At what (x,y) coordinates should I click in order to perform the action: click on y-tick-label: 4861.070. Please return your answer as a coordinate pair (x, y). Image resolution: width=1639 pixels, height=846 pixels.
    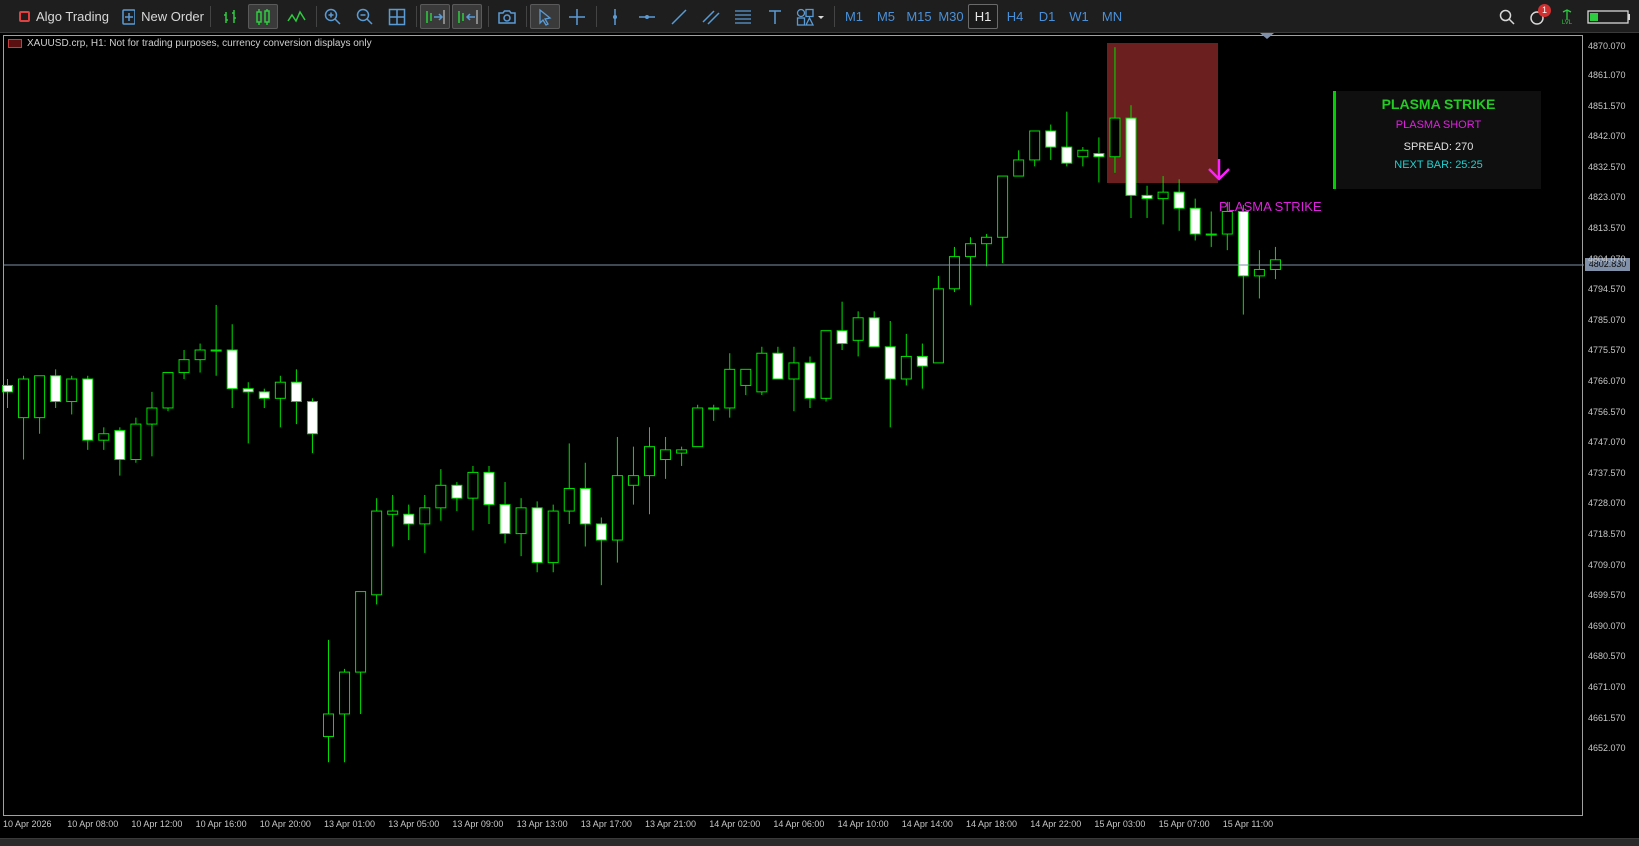
    Looking at the image, I should click on (1607, 74).